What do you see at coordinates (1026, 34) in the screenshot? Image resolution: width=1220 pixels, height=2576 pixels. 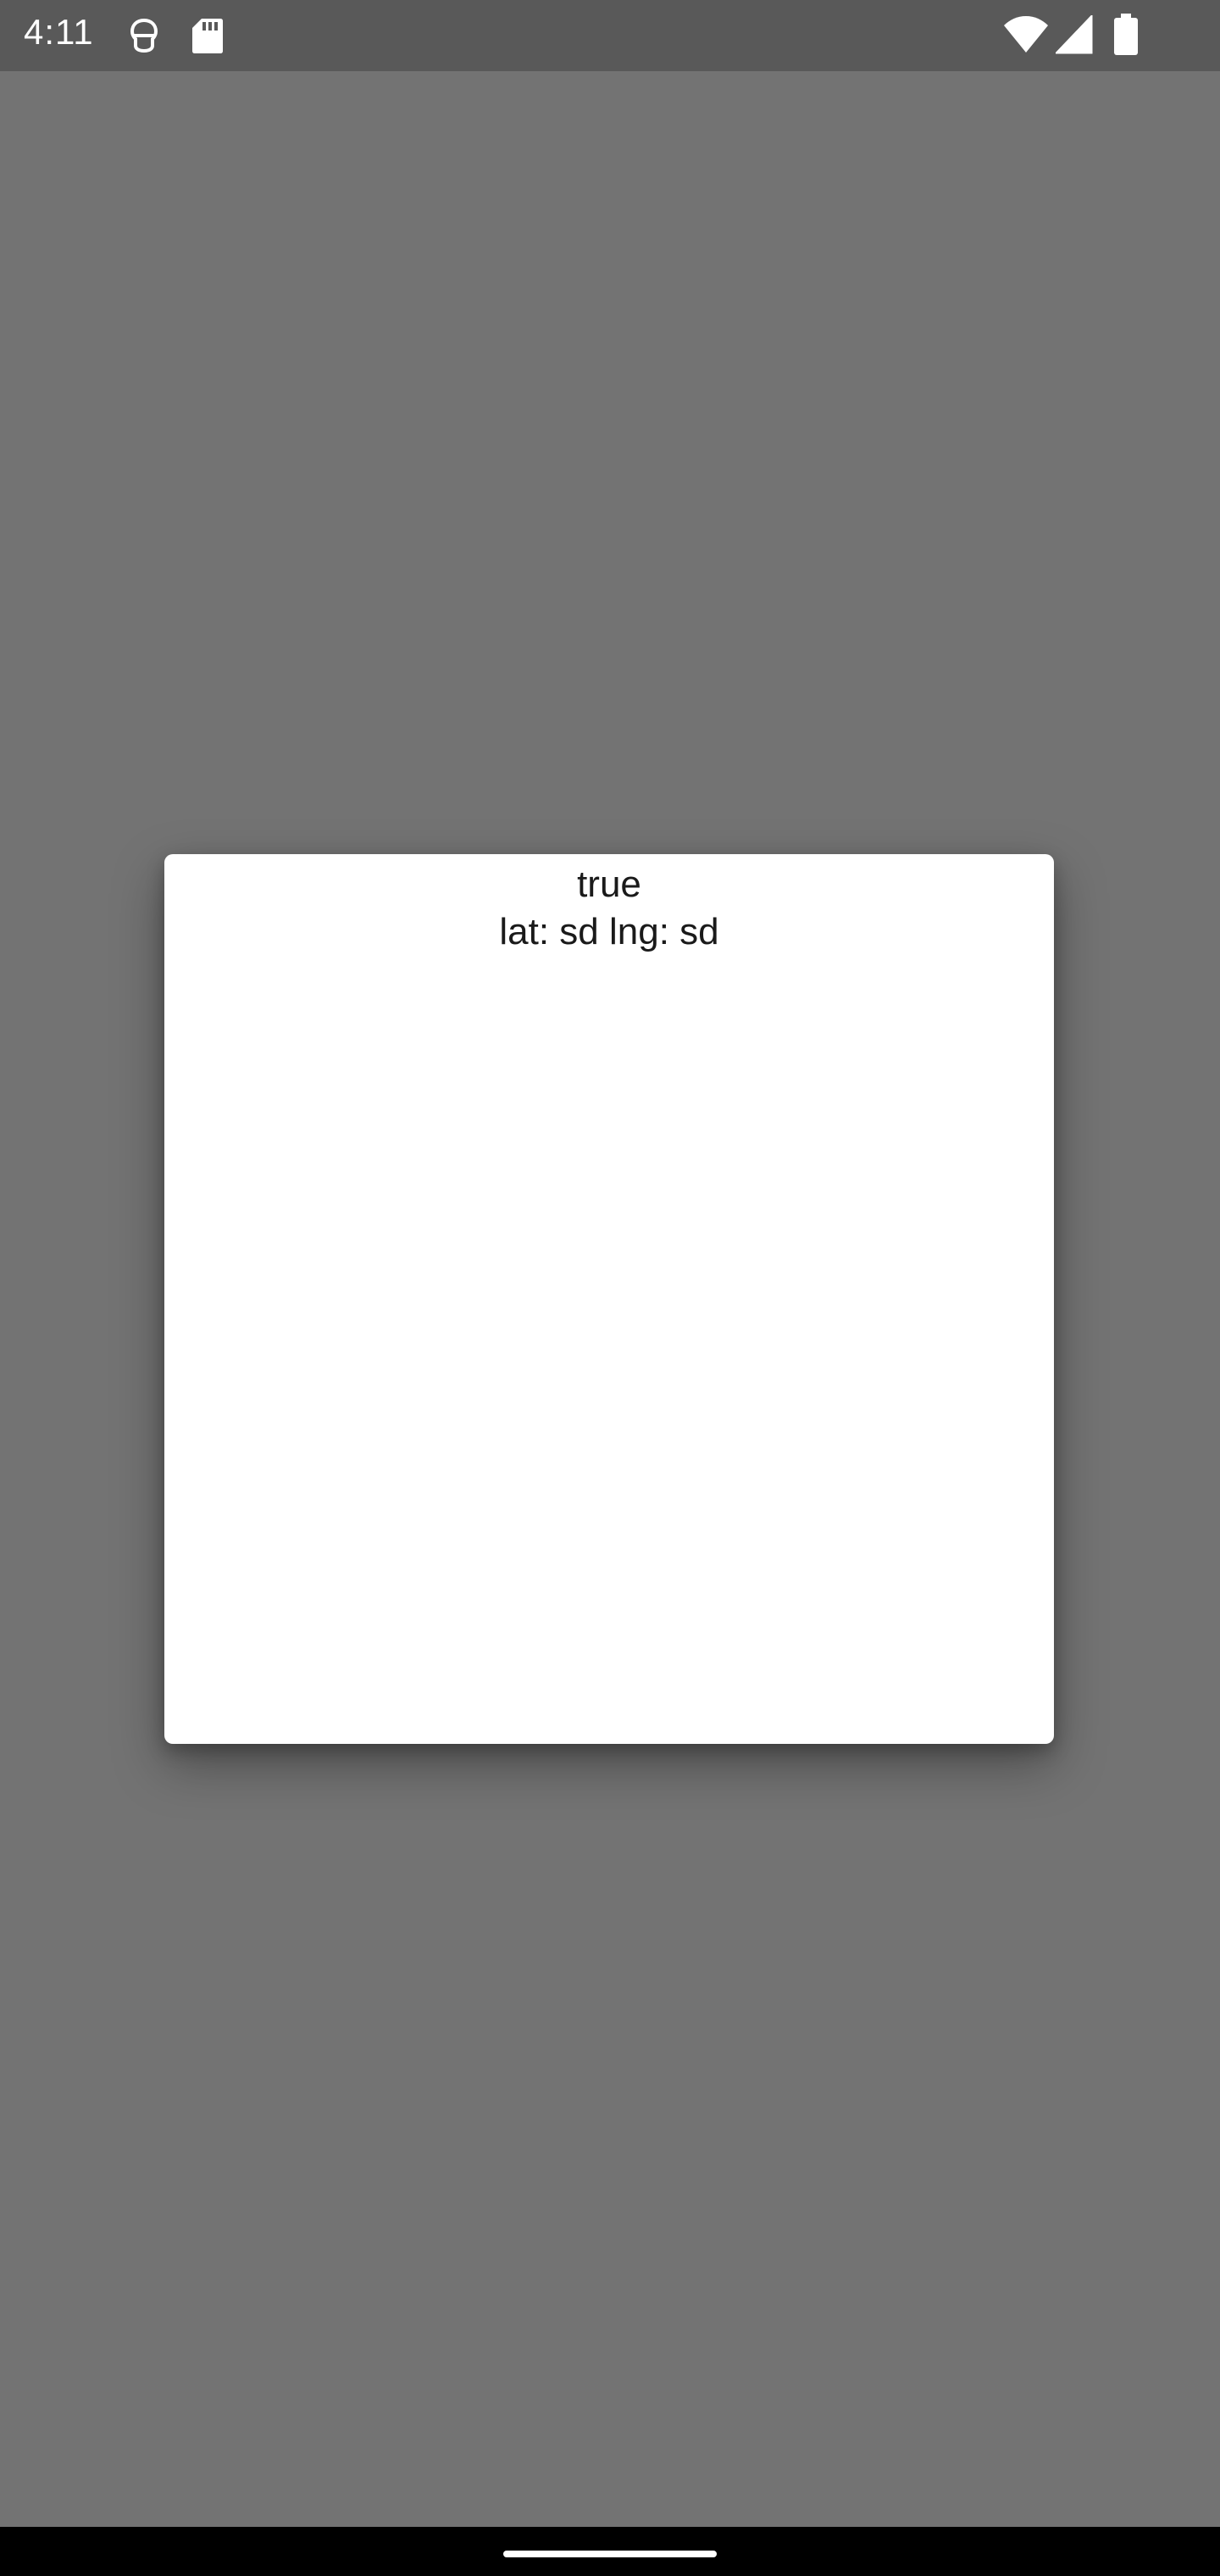 I see `wifi-icon` at bounding box center [1026, 34].